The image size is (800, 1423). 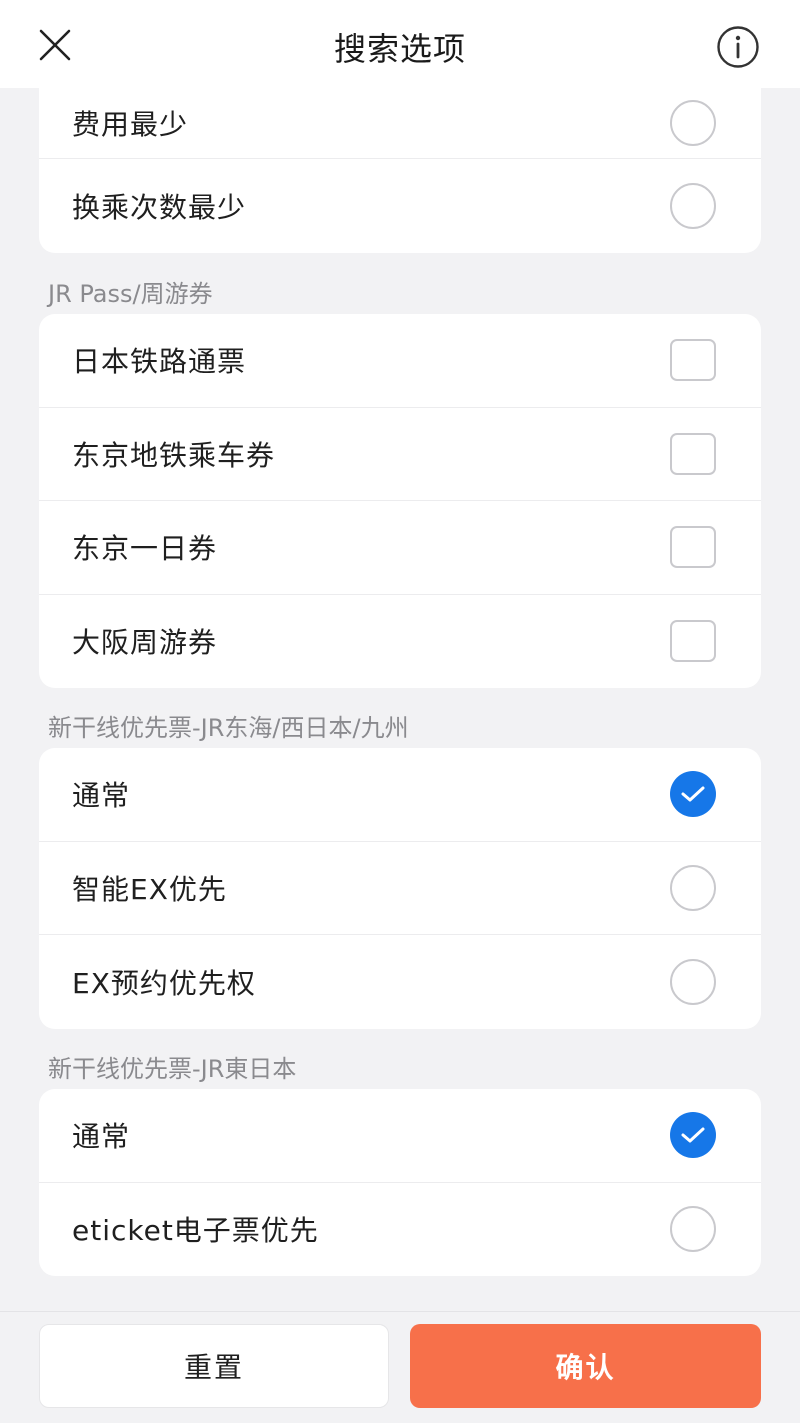 What do you see at coordinates (159, 207) in the screenshot?
I see `option-label: 换乘次数最少` at bounding box center [159, 207].